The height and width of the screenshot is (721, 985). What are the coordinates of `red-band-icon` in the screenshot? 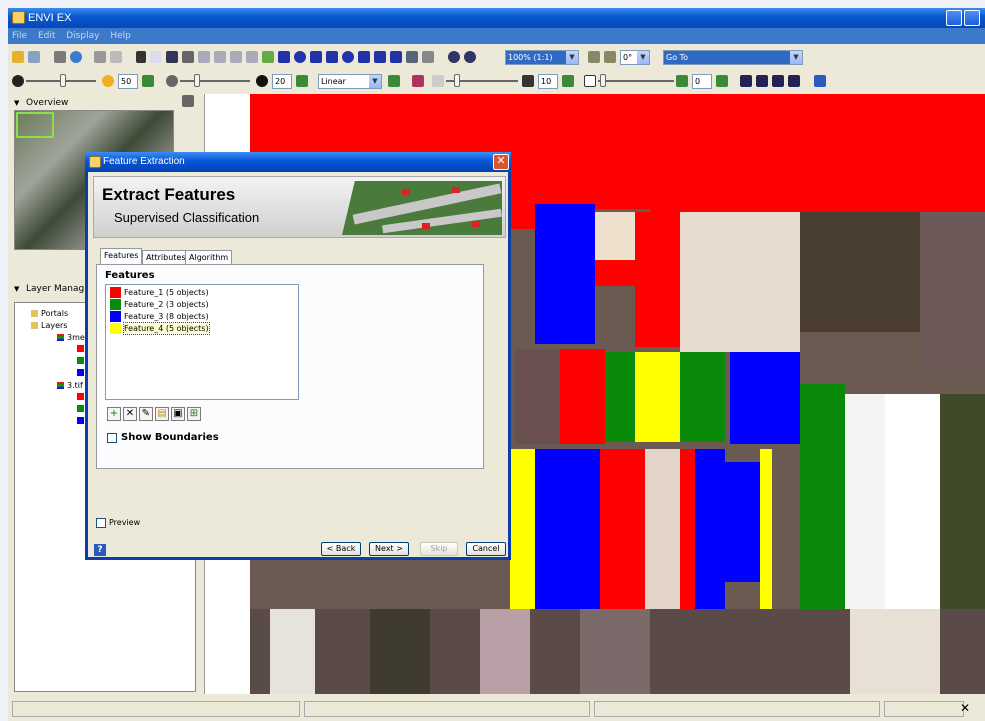 It's located at (80, 396).